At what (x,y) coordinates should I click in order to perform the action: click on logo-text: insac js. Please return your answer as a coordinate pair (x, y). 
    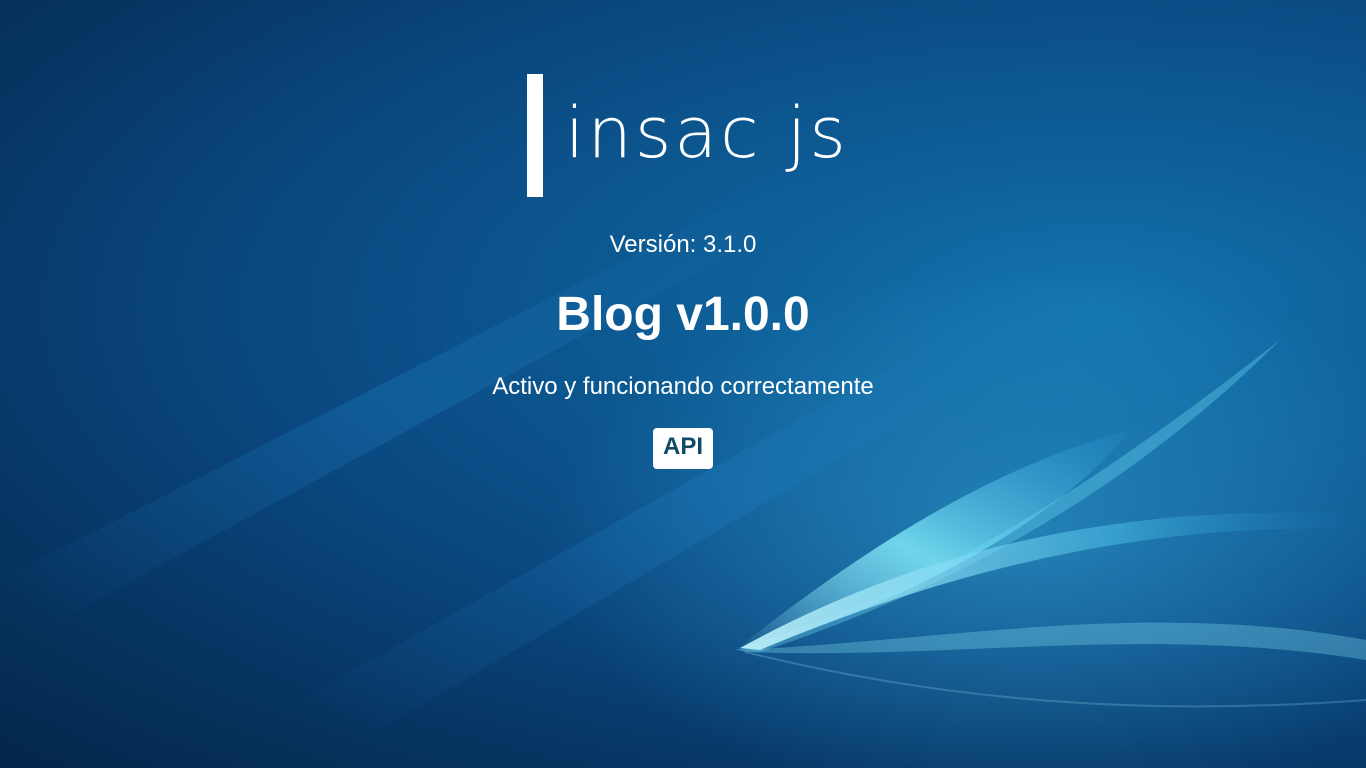
    Looking at the image, I should click on (707, 133).